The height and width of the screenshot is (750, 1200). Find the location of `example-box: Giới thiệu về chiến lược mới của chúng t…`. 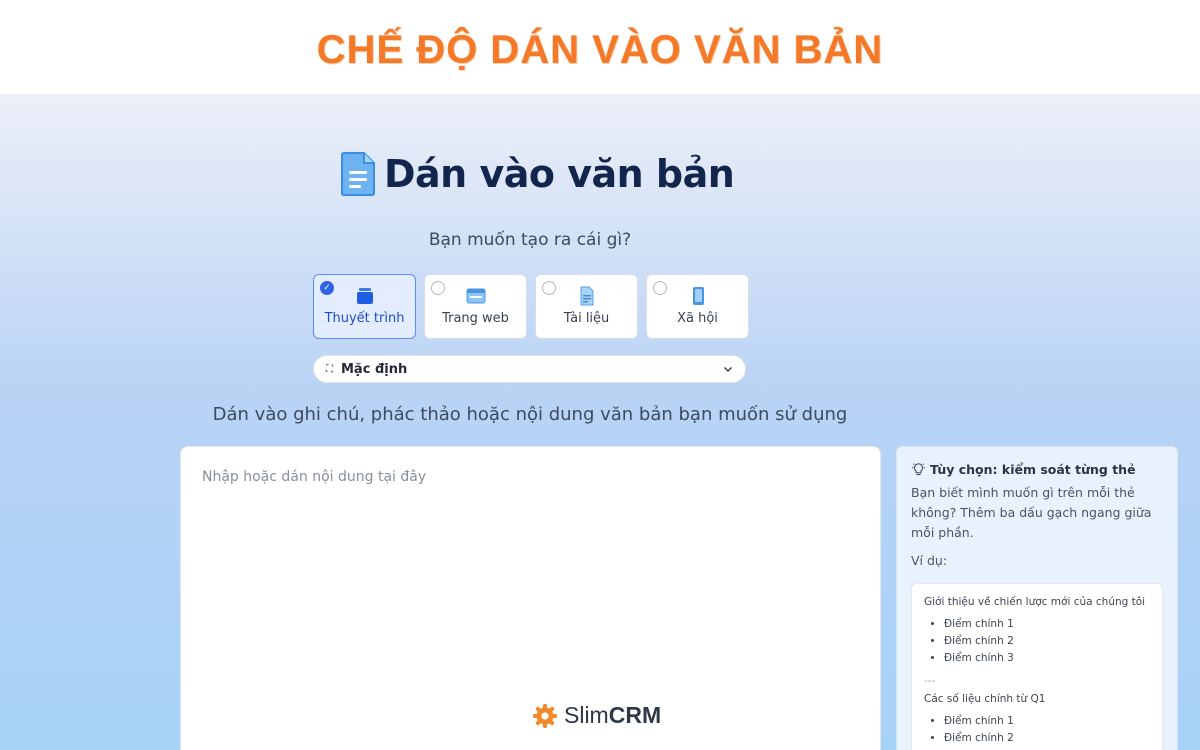

example-box: Giới thiệu về chiến lược mới của chúng t… is located at coordinates (1037, 666).